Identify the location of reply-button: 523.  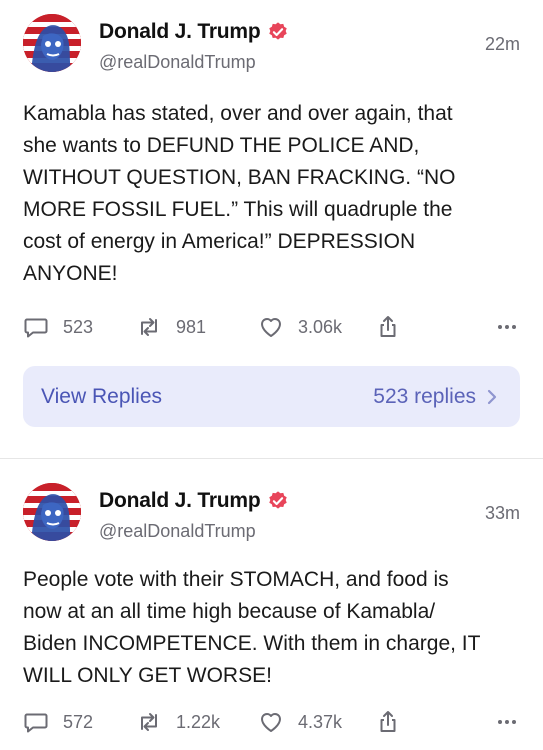
(58, 327).